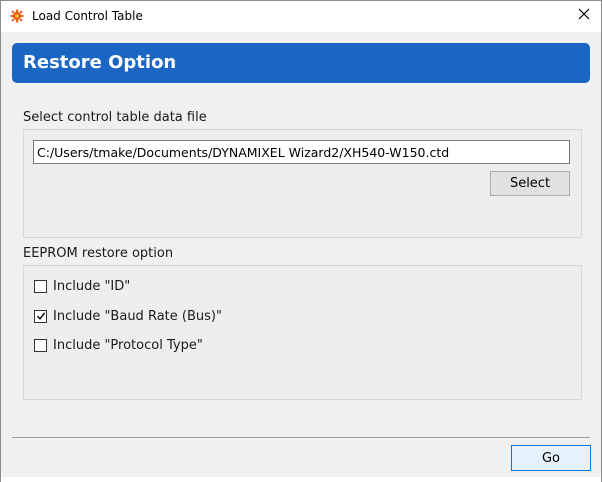 This screenshot has height=482, width=602. I want to click on file-section-label: Select control table data file, so click(115, 117).